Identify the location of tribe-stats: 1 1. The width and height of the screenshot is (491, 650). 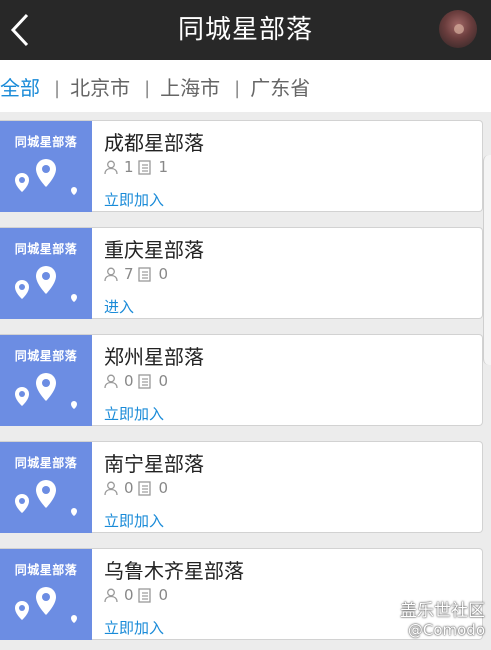
(138, 167).